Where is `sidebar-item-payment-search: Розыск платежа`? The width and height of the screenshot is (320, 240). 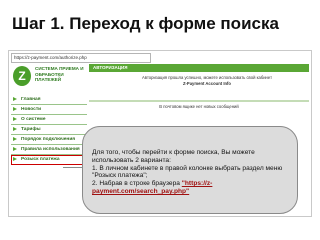
sidebar-item-payment-search: Розыск платежа is located at coordinates (49, 160).